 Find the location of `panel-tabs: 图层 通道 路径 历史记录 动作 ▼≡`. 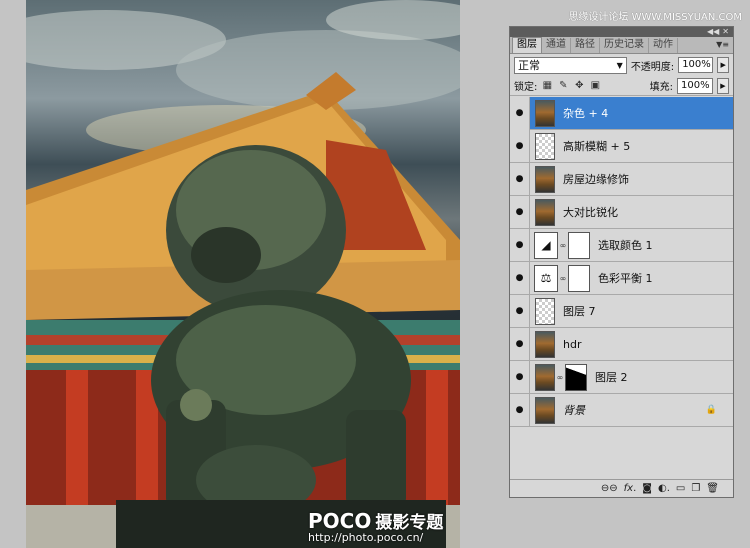

panel-tabs: 图层 通道 路径 历史记录 动作 ▼≡ is located at coordinates (621, 45).